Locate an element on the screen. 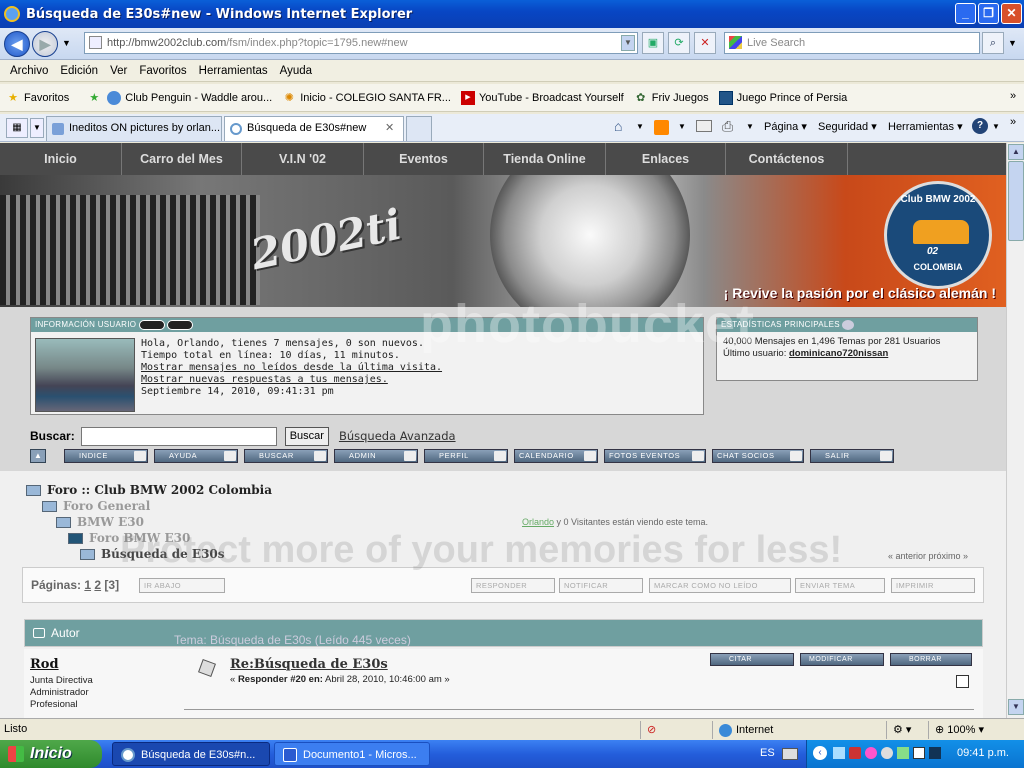 This screenshot has height=768, width=1024. post-author-link: Rod is located at coordinates (44, 664).